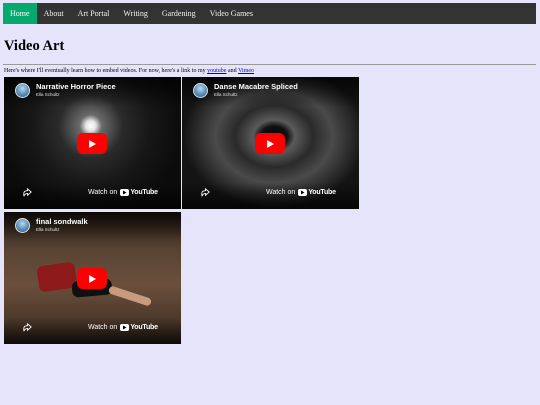 The width and height of the screenshot is (540, 405). Describe the element at coordinates (232, 71) in the screenshot. I see `intro-and: and` at that location.